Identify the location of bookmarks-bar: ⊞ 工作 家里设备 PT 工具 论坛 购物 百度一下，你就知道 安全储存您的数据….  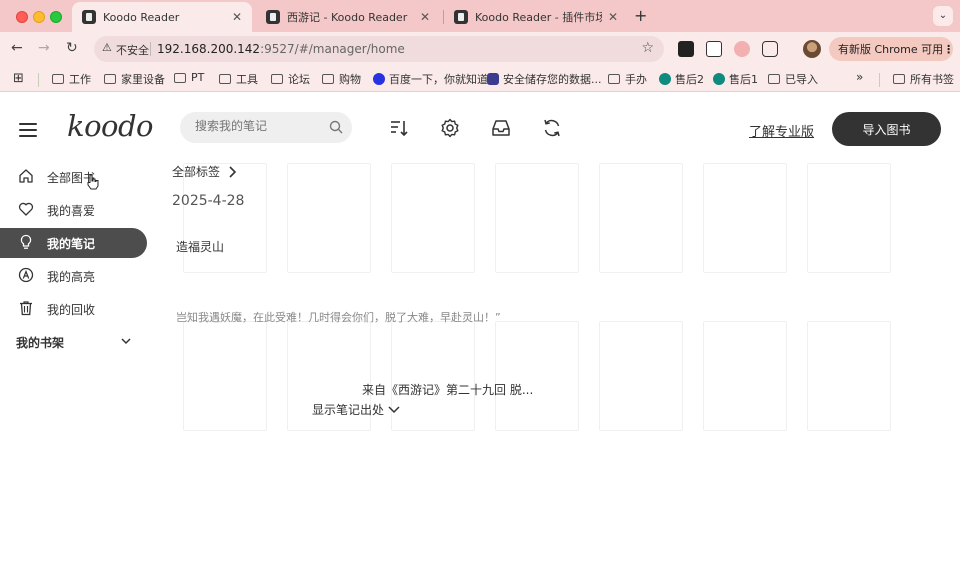
(480, 79).